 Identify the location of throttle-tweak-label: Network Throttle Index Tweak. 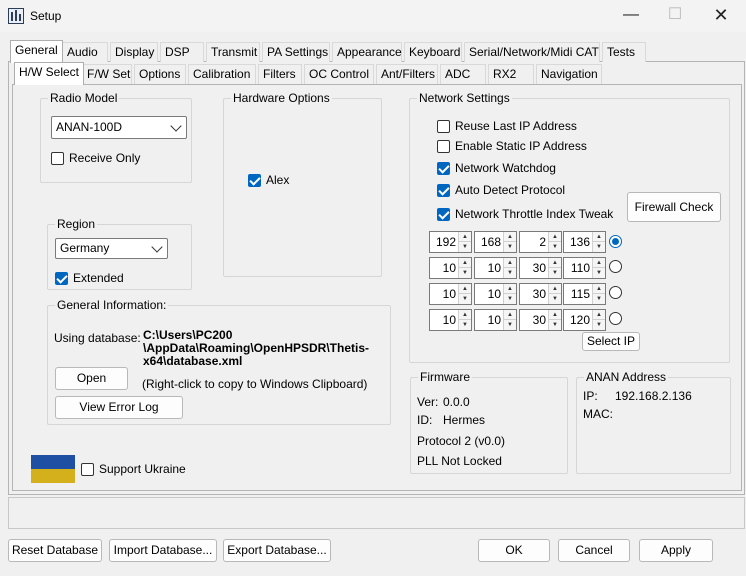
(534, 214).